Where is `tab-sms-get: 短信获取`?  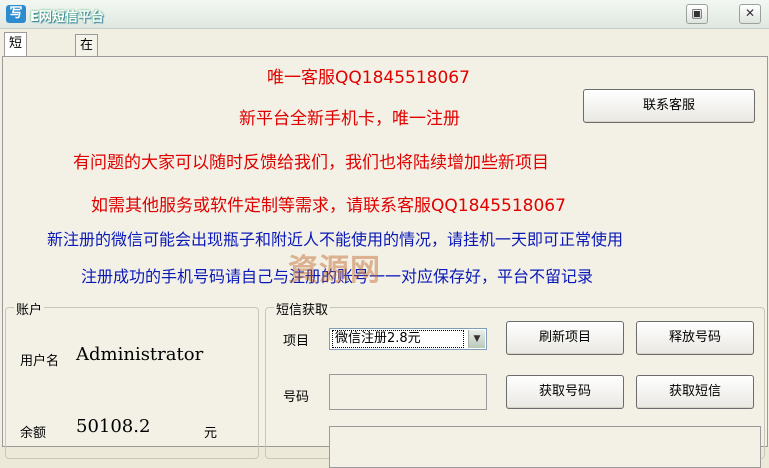
tab-sms-get: 短信获取 is located at coordinates (16, 73).